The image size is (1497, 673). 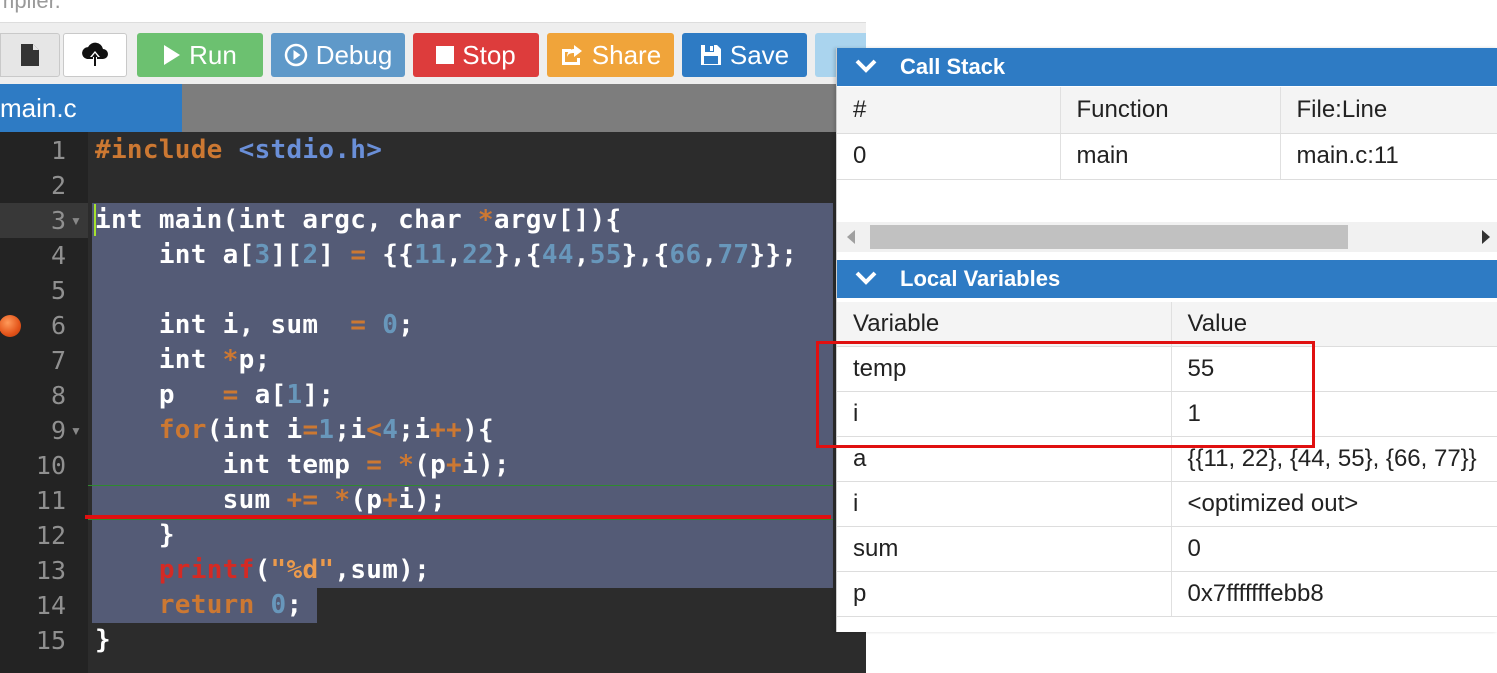 I want to click on line-number: 2, so click(x=58, y=185).